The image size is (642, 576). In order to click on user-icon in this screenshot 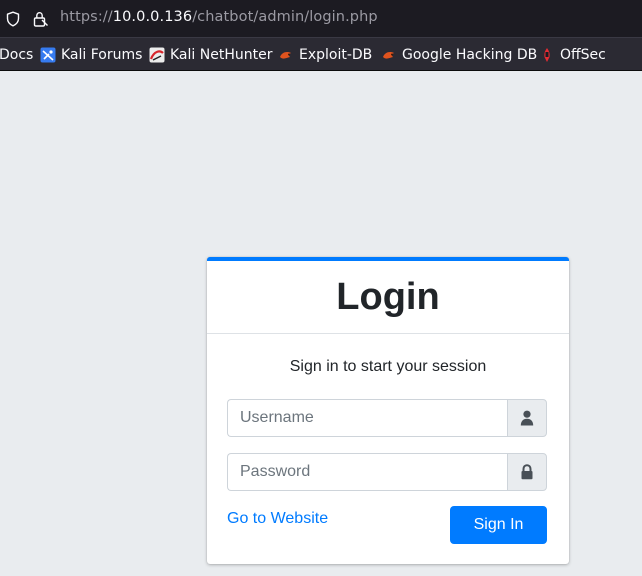, I will do `click(527, 418)`.